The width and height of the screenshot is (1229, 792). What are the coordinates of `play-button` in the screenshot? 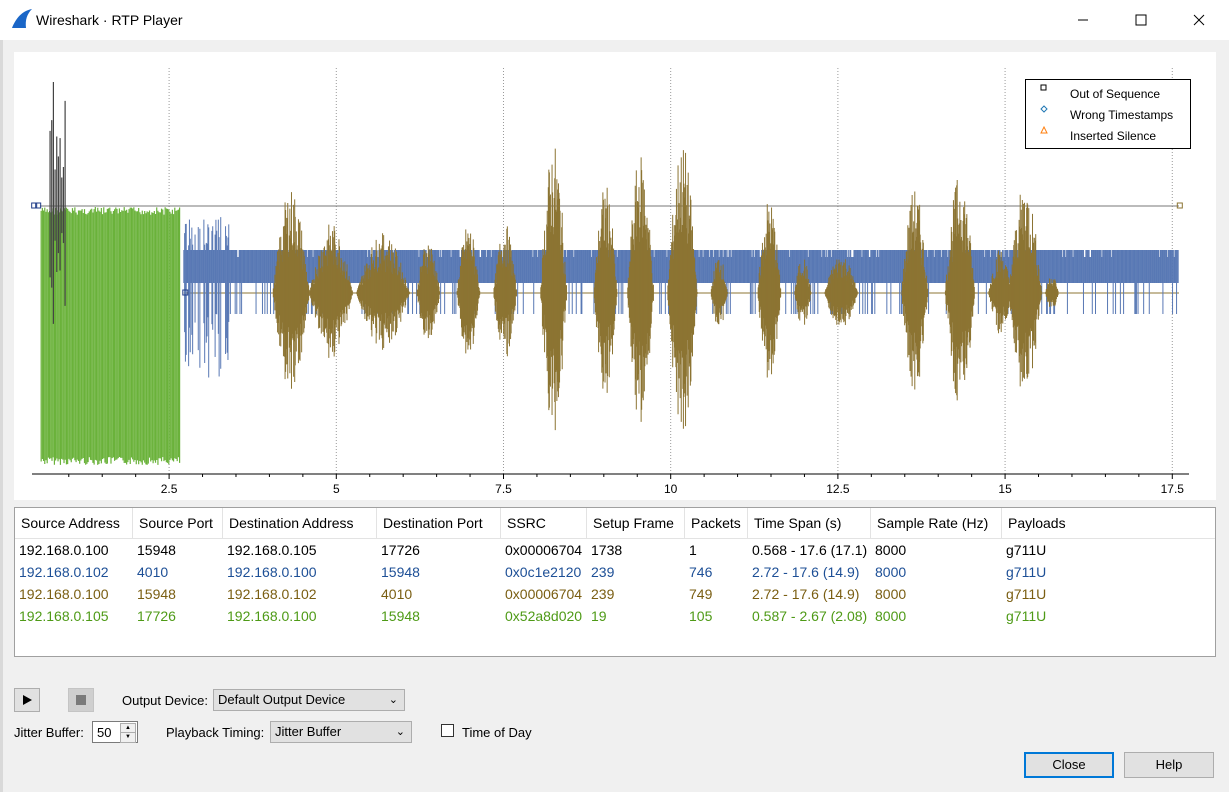 It's located at (27, 700).